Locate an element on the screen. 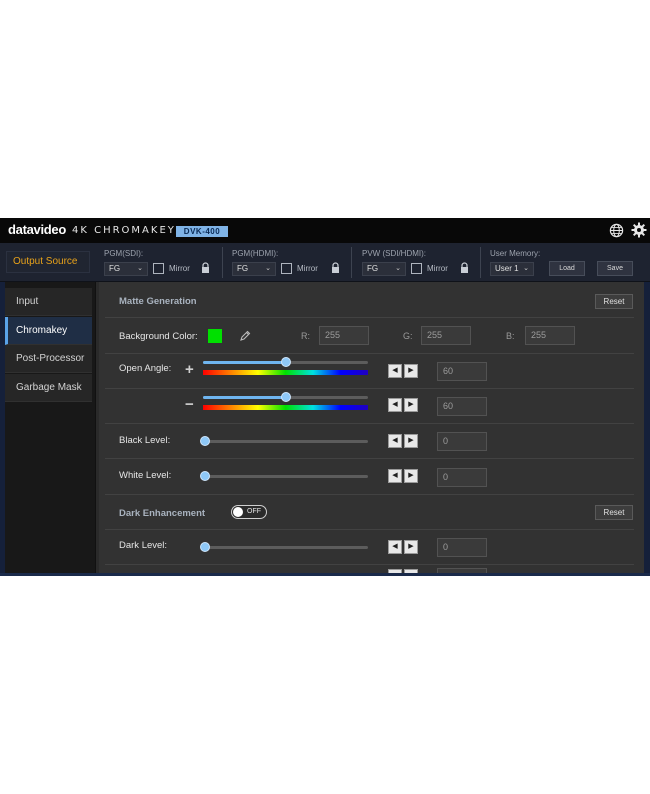  window-bottom-edge is located at coordinates (325, 574).